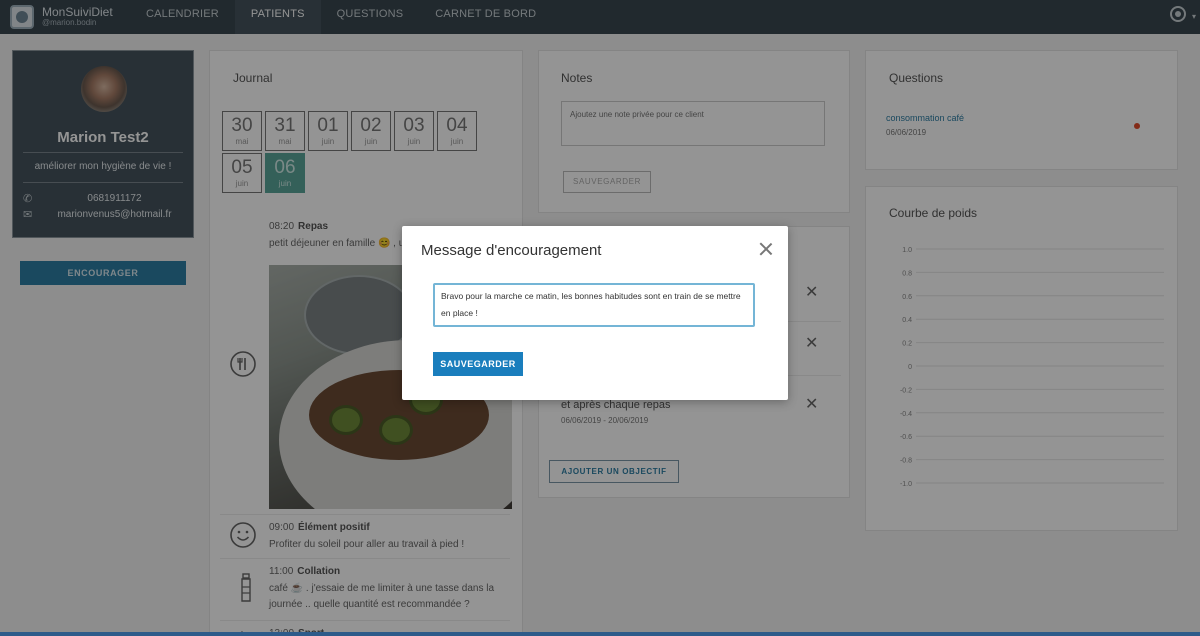 The width and height of the screenshot is (1200, 636). What do you see at coordinates (511, 250) in the screenshot?
I see `modal-title: Message d'encouragement` at bounding box center [511, 250].